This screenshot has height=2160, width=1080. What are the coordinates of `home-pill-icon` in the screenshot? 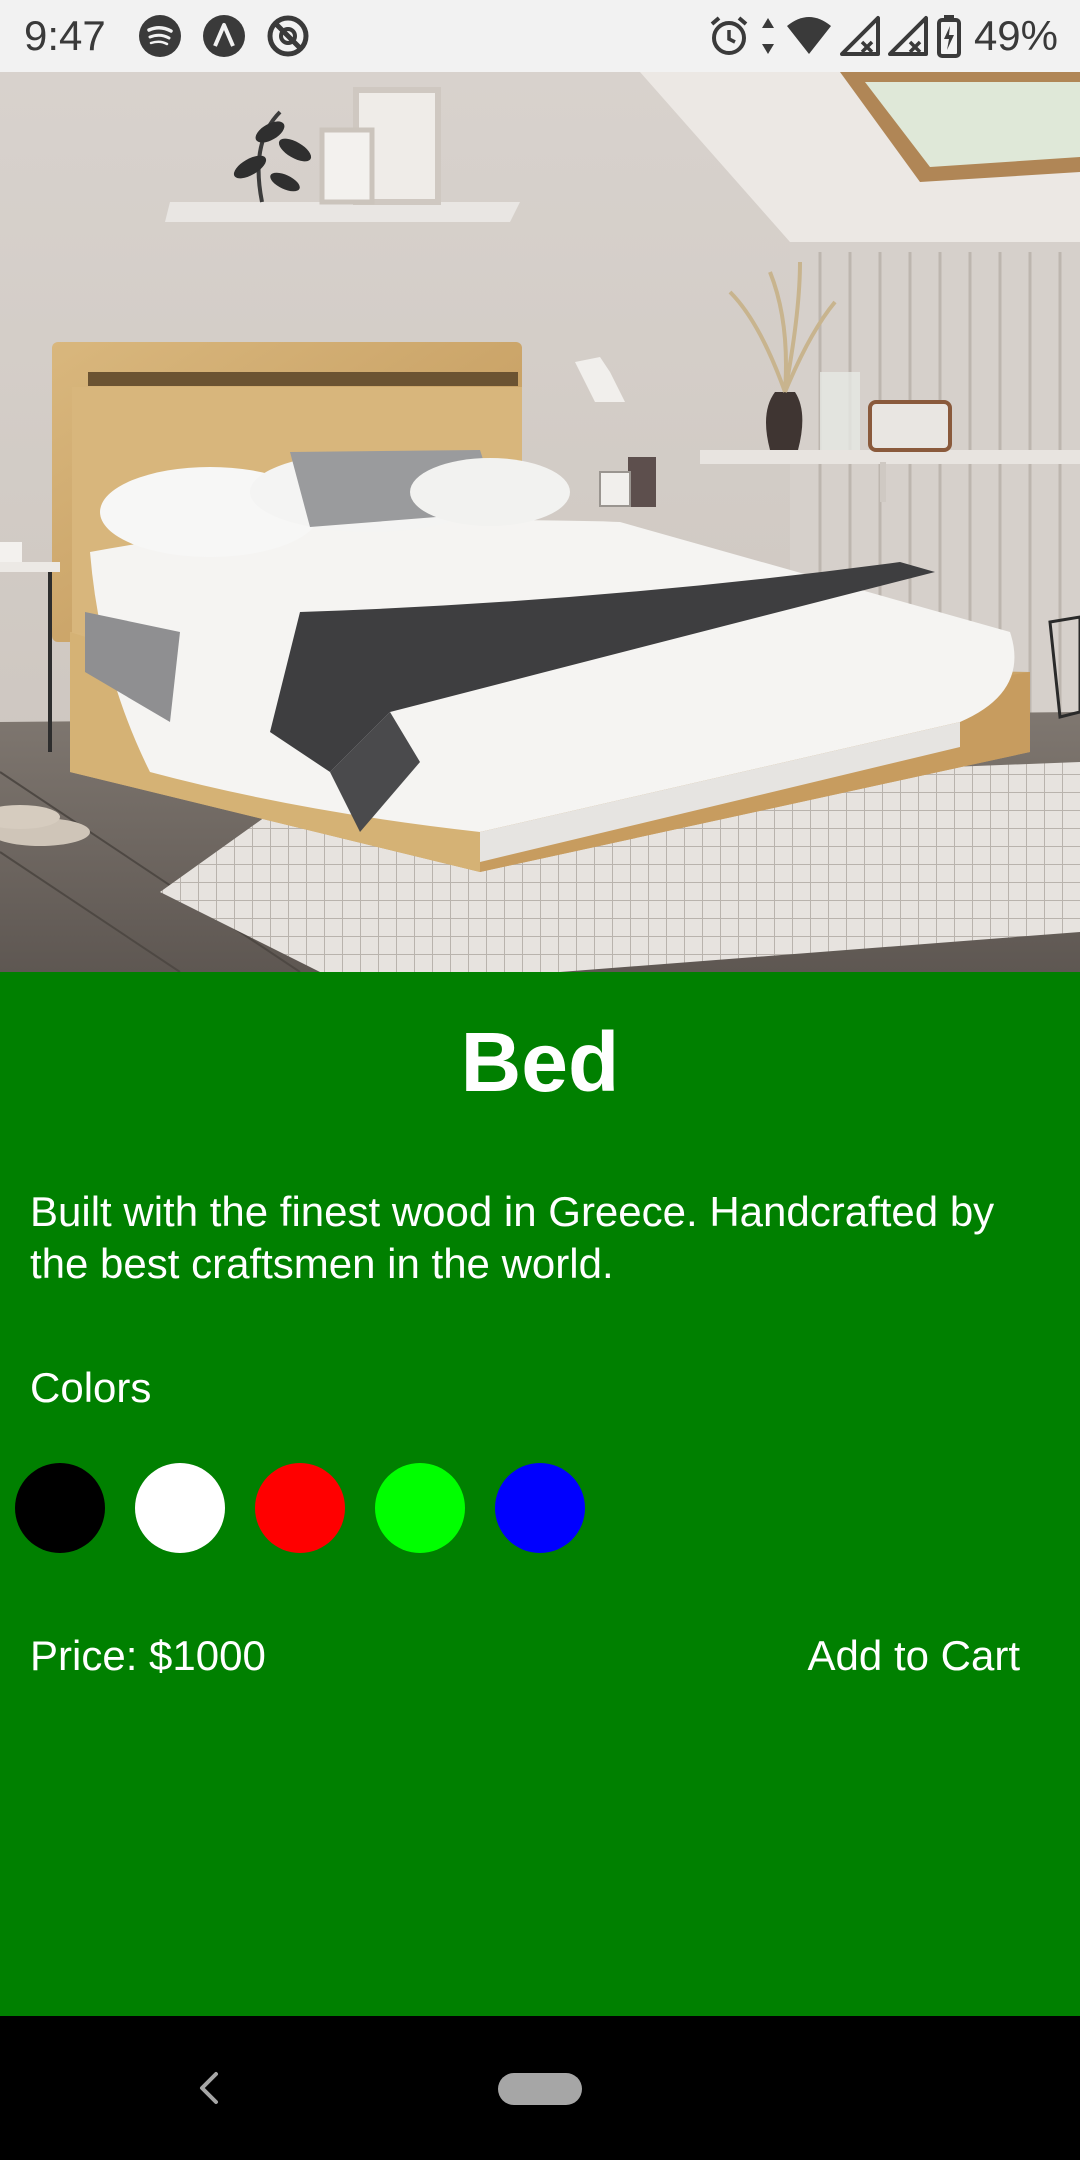 It's located at (540, 2089).